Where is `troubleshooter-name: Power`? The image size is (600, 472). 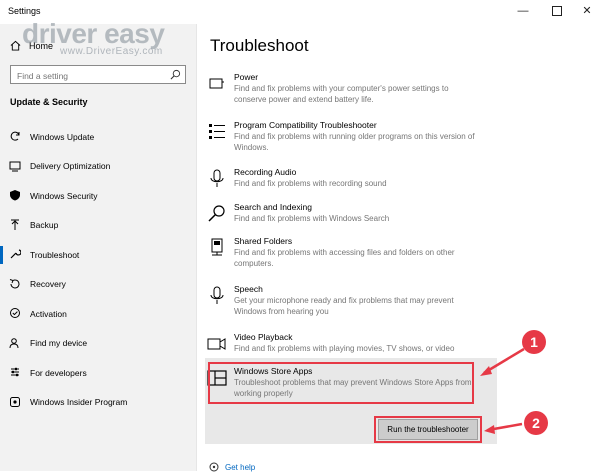
troubleshooter-name: Power is located at coordinates (246, 77).